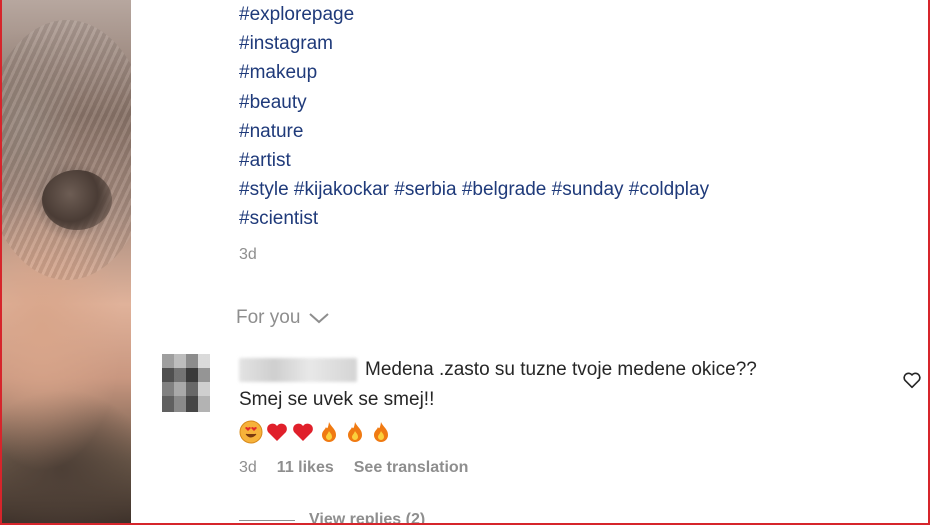  I want to click on hashtag-line: #artist, so click(474, 160).